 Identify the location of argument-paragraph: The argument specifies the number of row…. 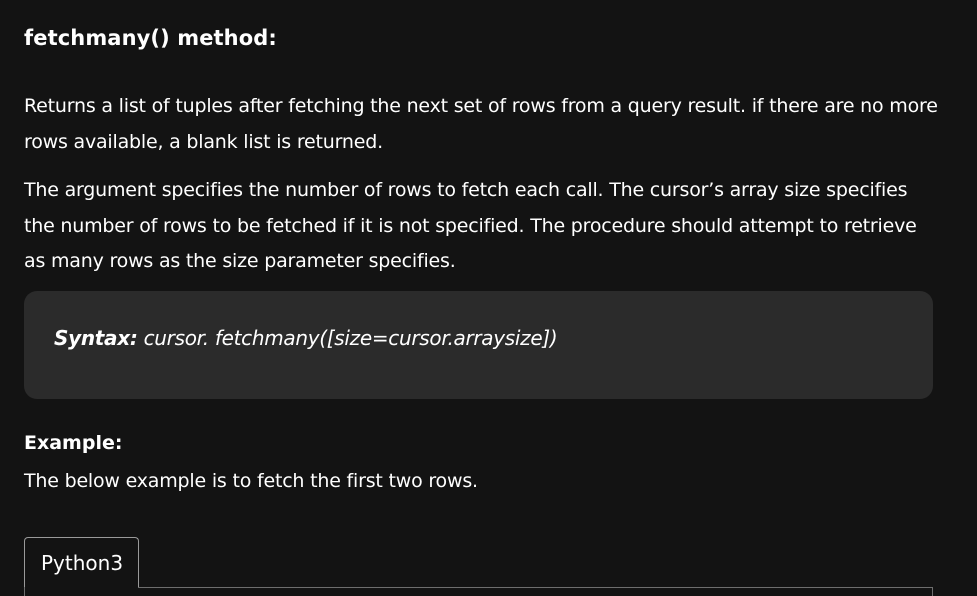
(470, 225).